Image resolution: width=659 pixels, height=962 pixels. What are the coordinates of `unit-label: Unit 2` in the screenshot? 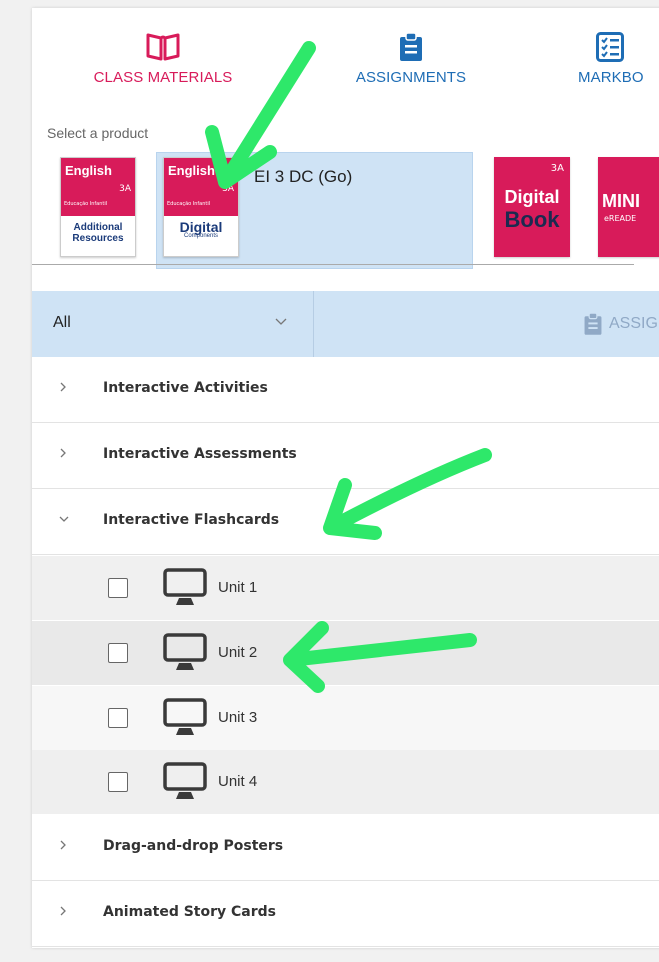 It's located at (238, 652).